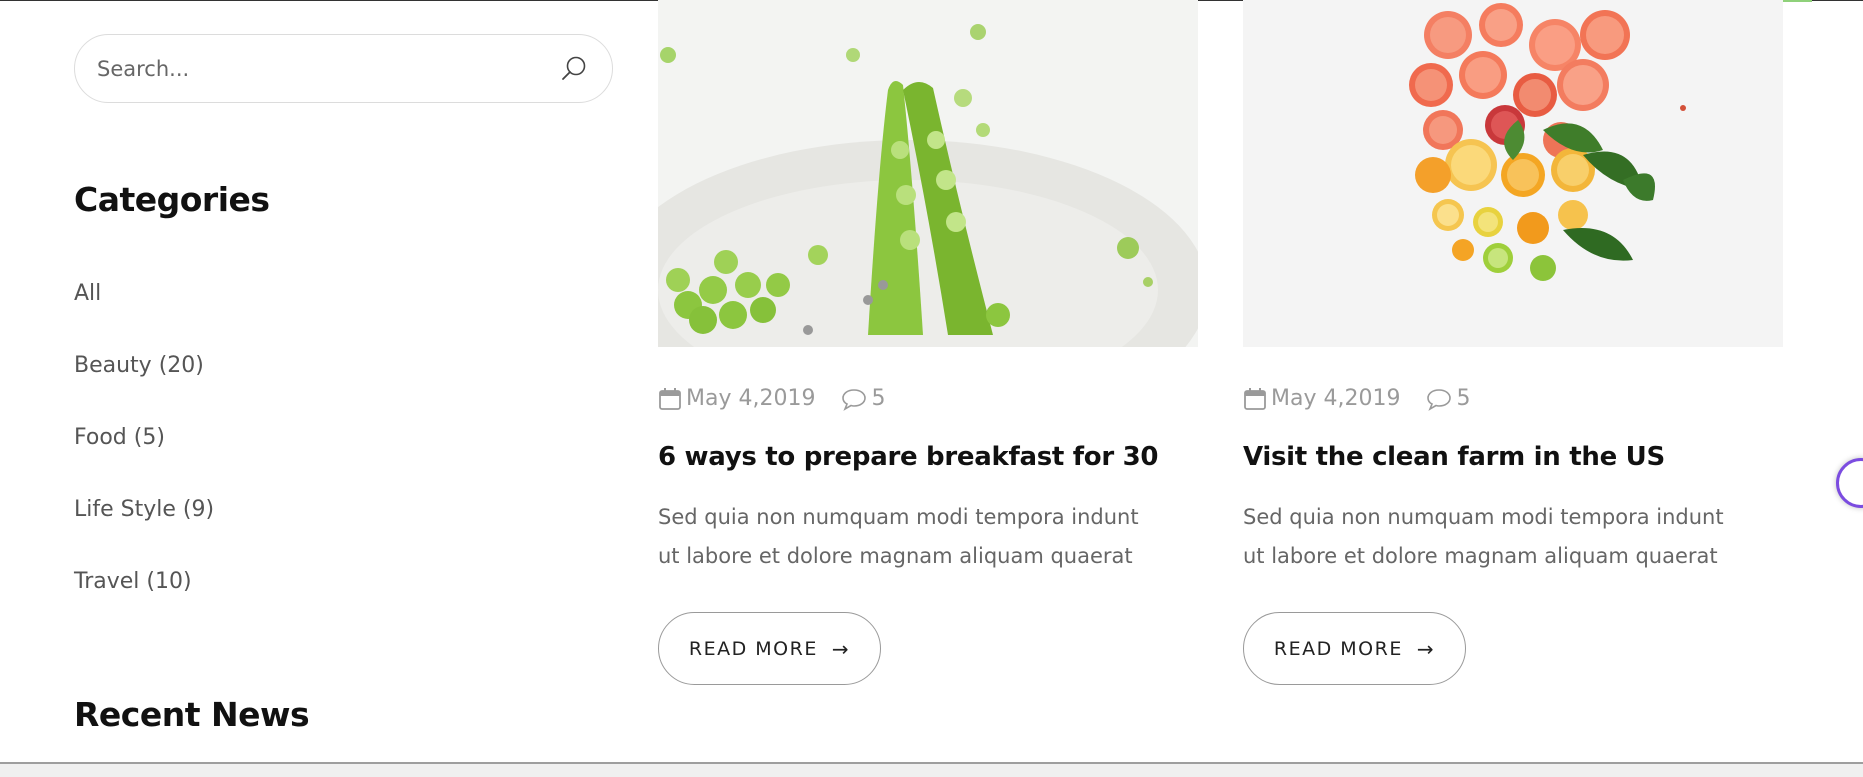 The width and height of the screenshot is (1863, 777). What do you see at coordinates (574, 69) in the screenshot?
I see `search-icon` at bounding box center [574, 69].